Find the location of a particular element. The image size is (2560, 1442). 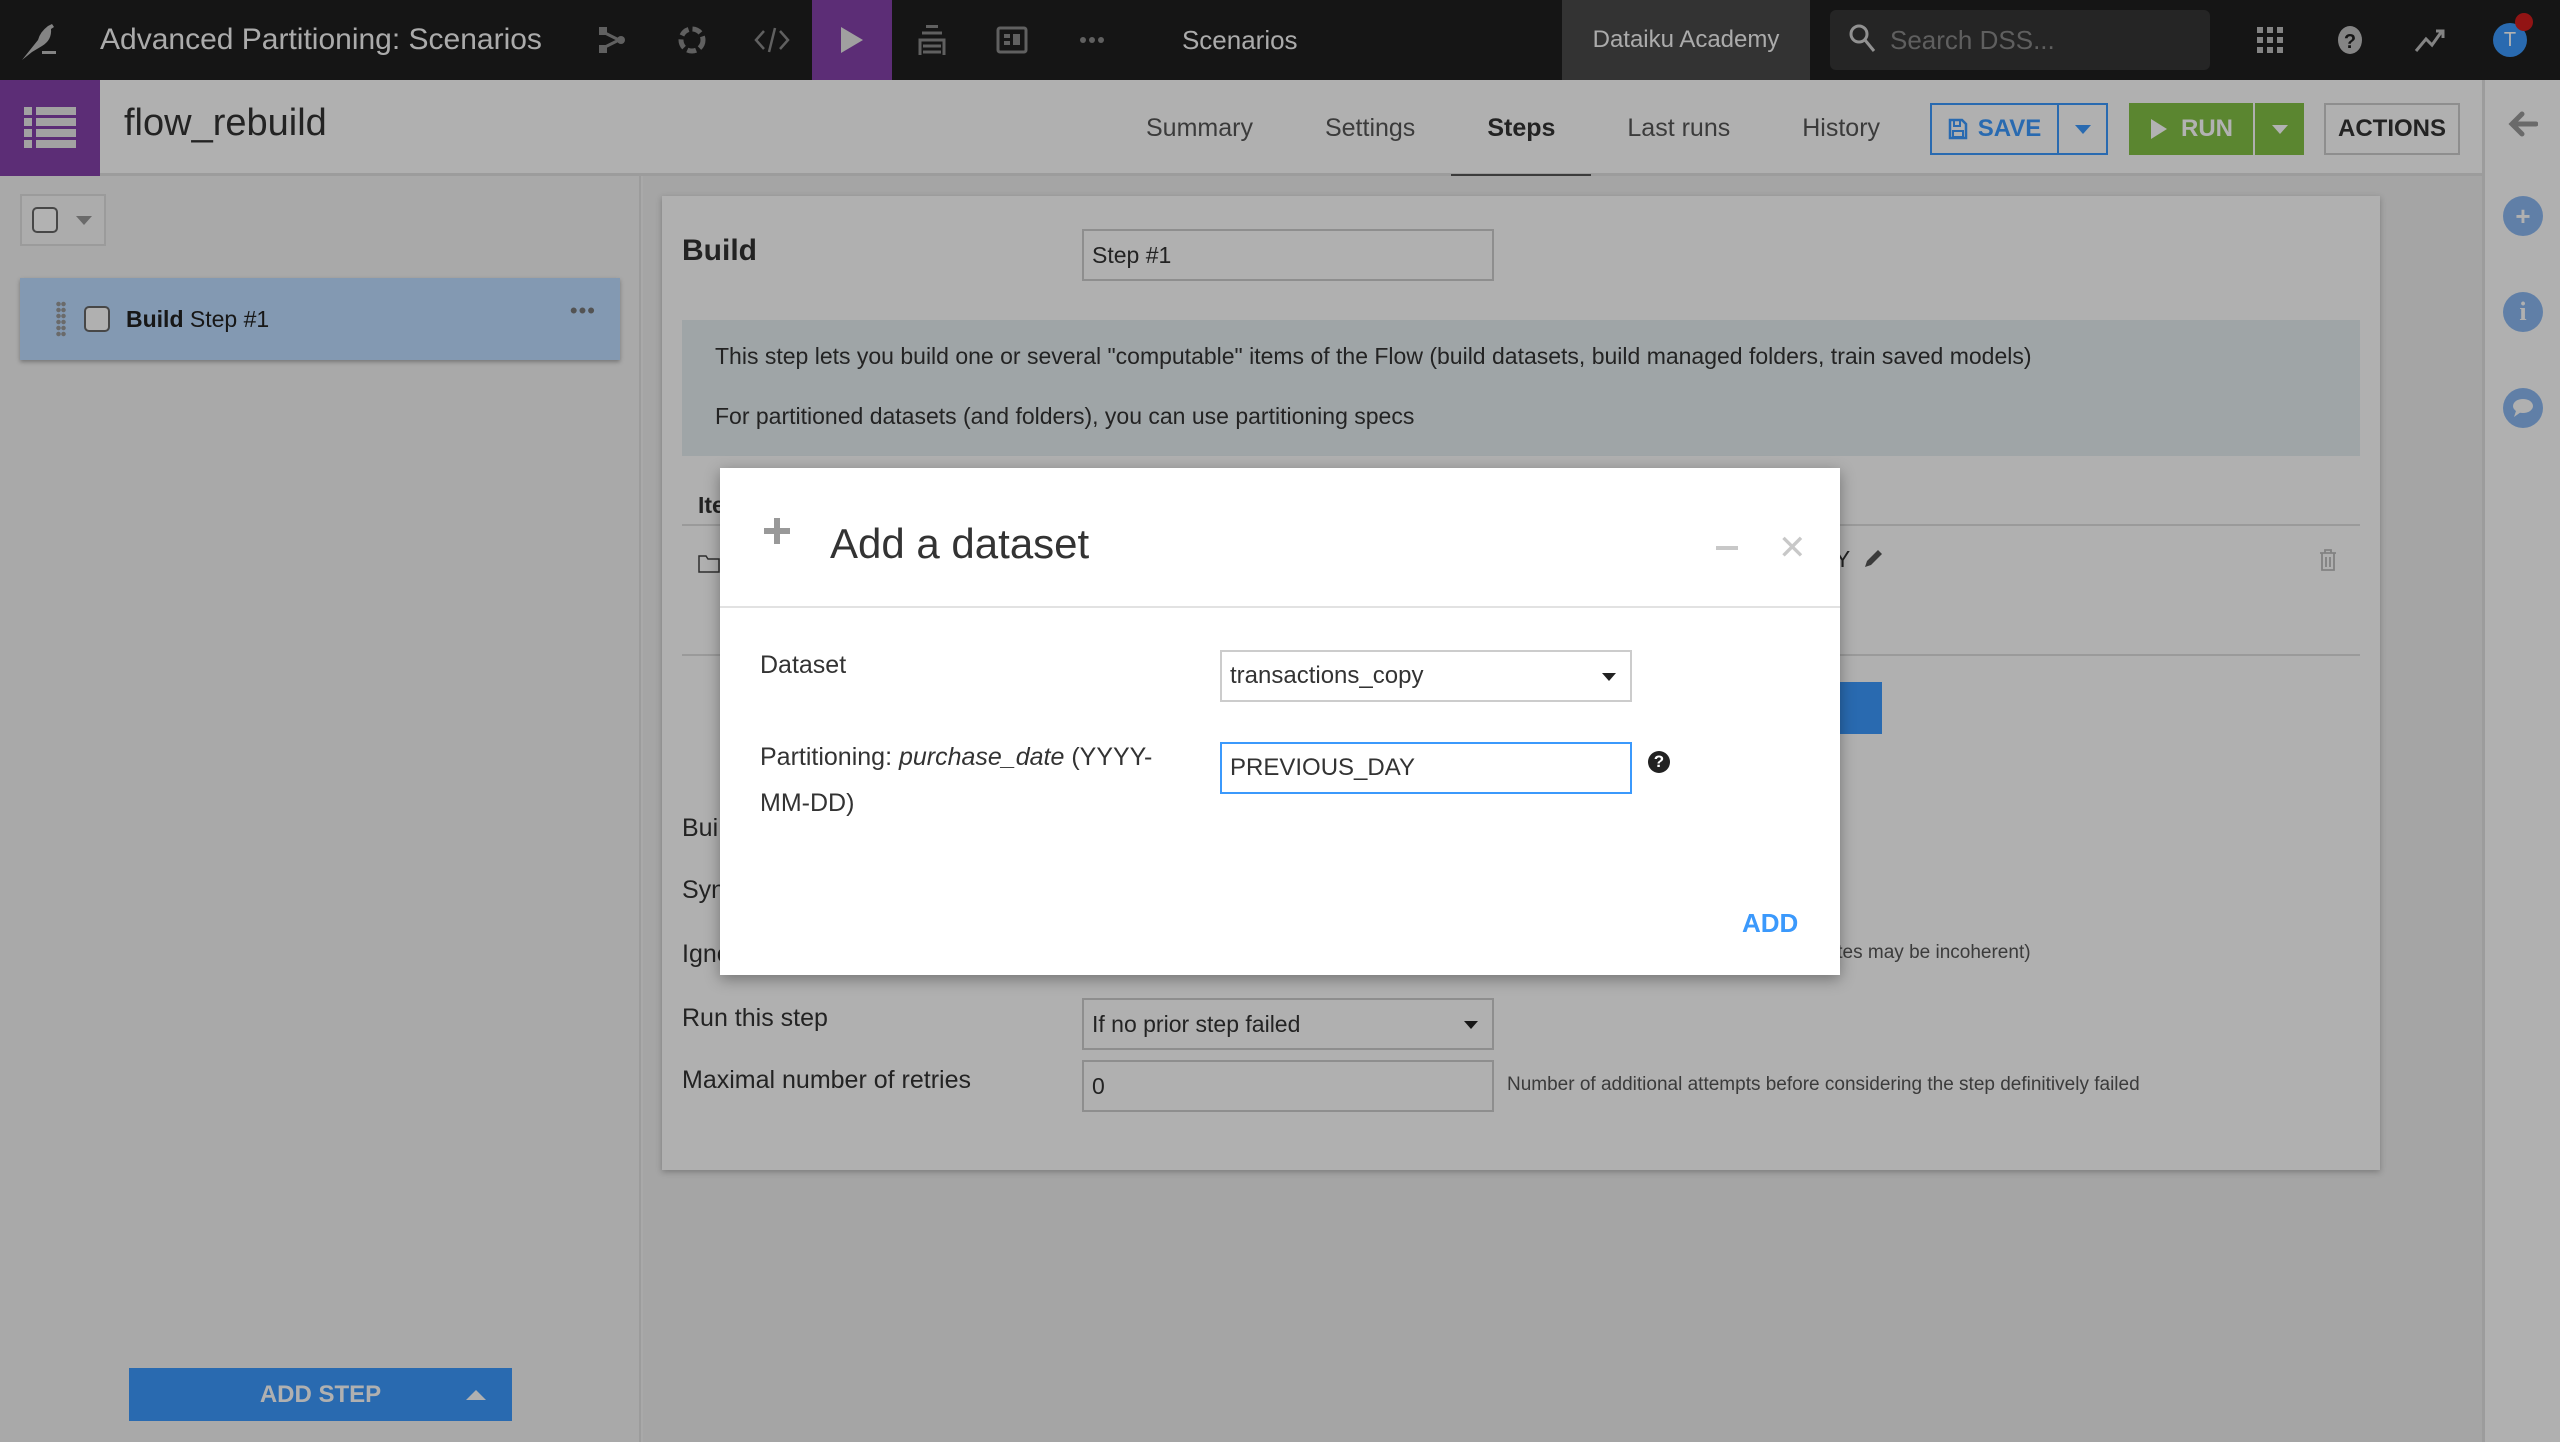

minimize-icon is located at coordinates (1727, 548).